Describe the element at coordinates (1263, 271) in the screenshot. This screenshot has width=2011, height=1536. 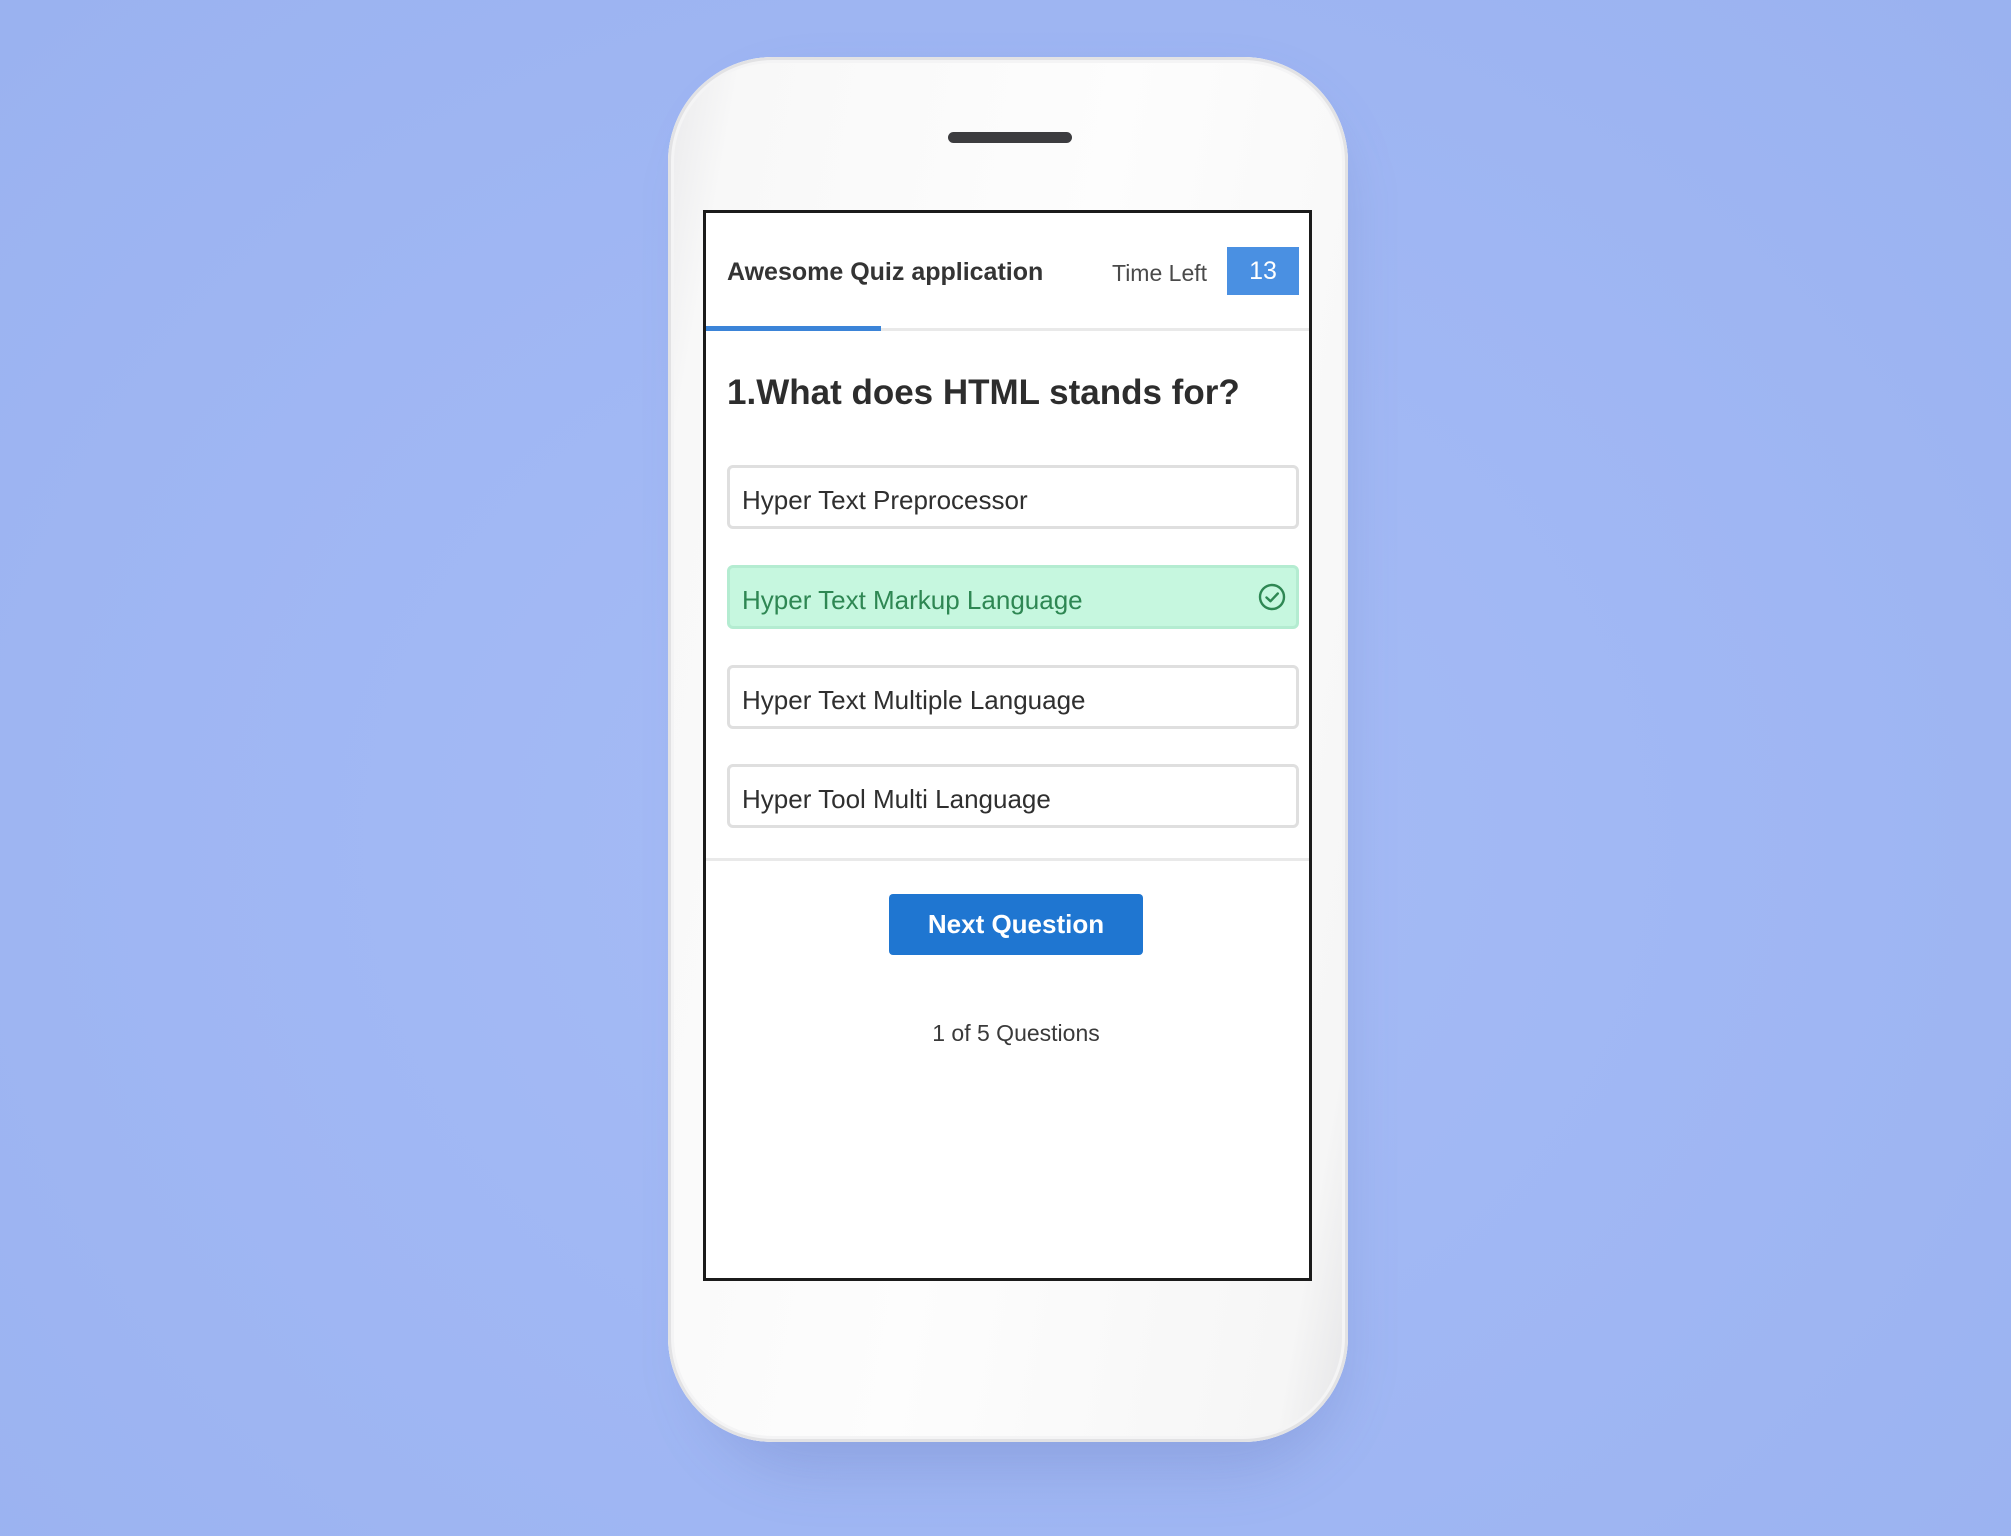
I see `timer-counter: 13` at that location.